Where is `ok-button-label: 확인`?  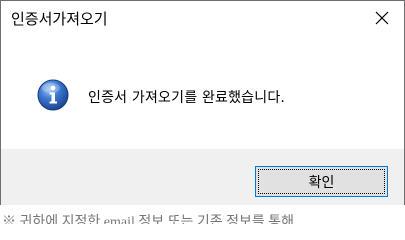
ok-button-label: 확인 is located at coordinates (321, 181).